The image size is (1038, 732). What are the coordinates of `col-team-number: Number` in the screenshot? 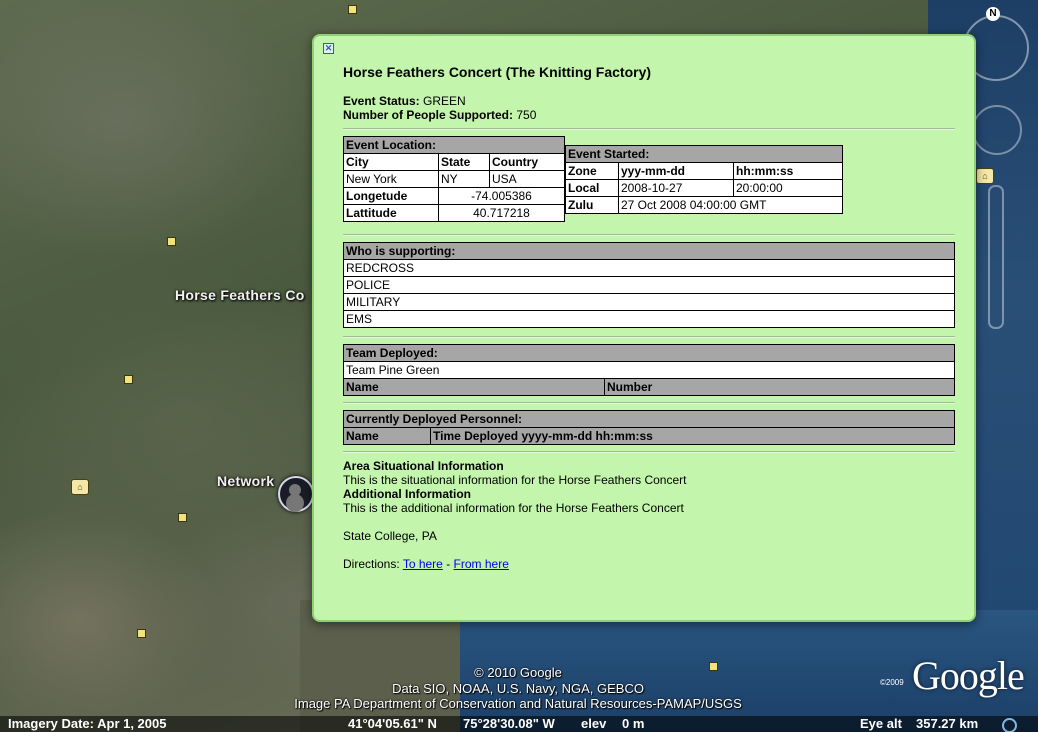 It's located at (779, 387).